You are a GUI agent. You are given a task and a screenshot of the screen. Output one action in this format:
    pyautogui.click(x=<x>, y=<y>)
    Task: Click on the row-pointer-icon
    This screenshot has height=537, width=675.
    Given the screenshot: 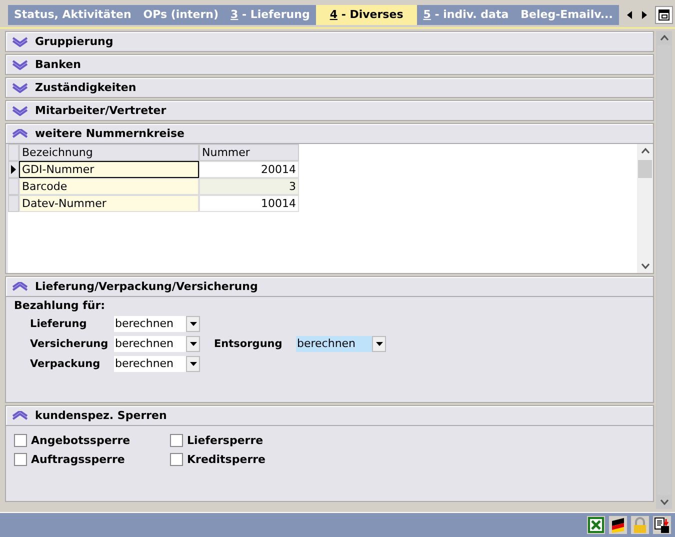 What is the action you would take?
    pyautogui.click(x=13, y=169)
    